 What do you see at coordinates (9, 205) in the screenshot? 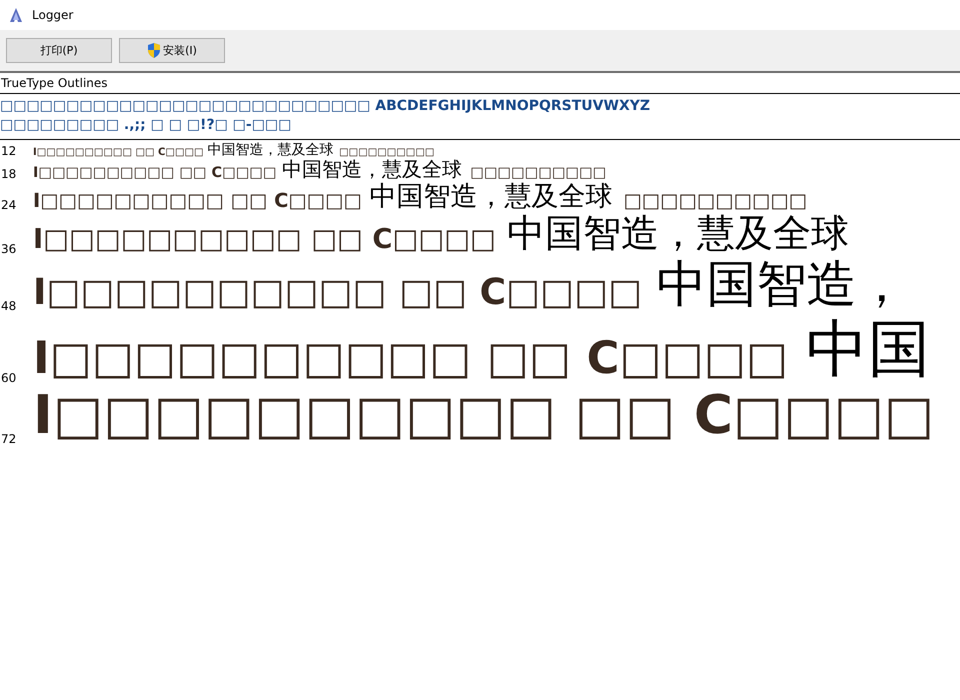
I see `point-size-label: 24` at bounding box center [9, 205].